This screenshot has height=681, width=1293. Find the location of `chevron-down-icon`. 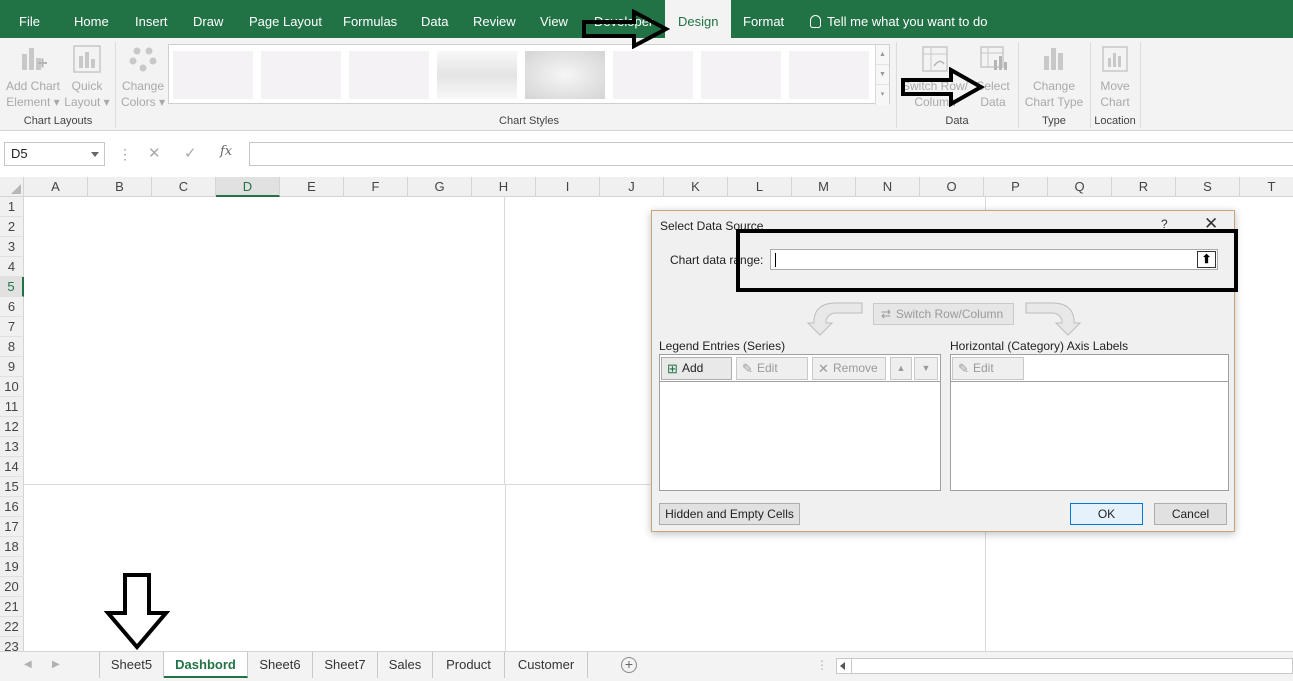

chevron-down-icon is located at coordinates (95, 154).